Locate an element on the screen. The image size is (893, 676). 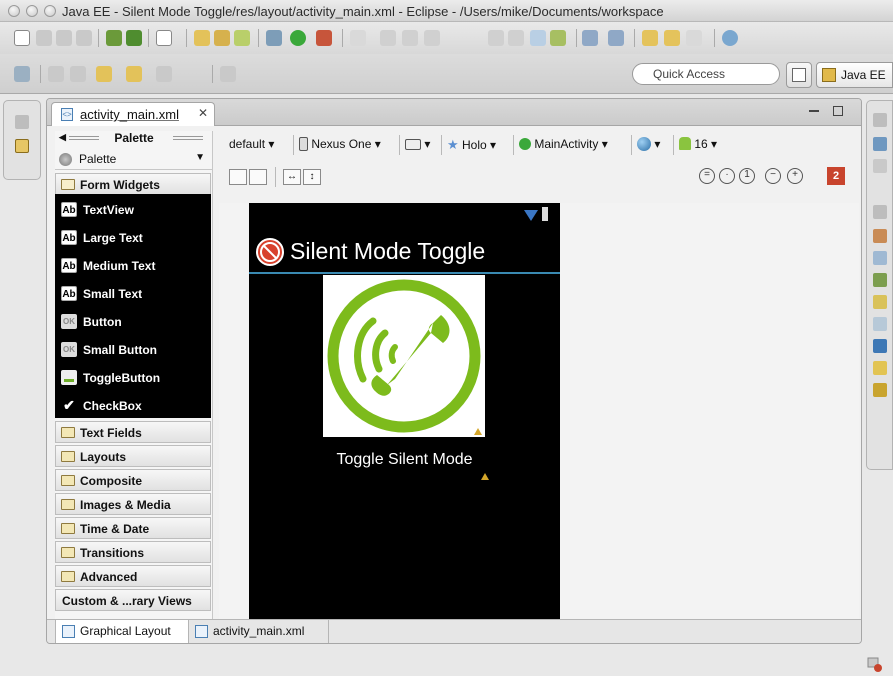
palette-widget-checkbox: ✔ CheckBox is located at coordinates (136, 406).